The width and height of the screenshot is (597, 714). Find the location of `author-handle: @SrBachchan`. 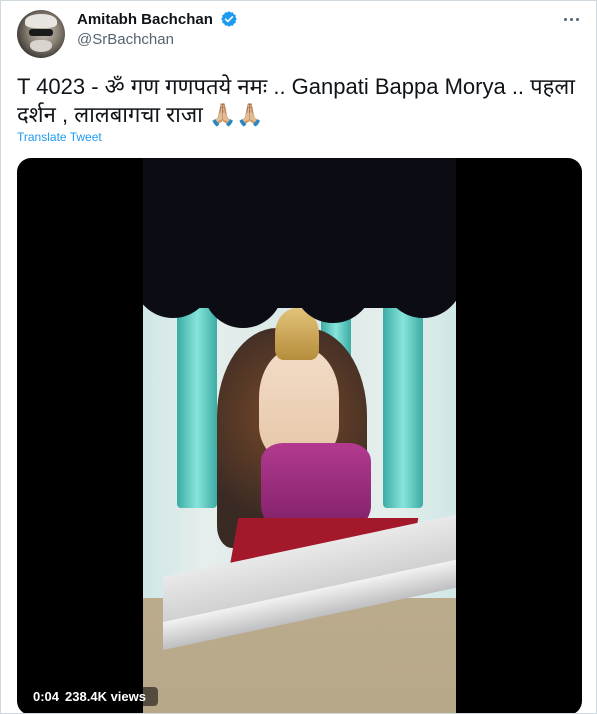

author-handle: @SrBachchan is located at coordinates (125, 39).